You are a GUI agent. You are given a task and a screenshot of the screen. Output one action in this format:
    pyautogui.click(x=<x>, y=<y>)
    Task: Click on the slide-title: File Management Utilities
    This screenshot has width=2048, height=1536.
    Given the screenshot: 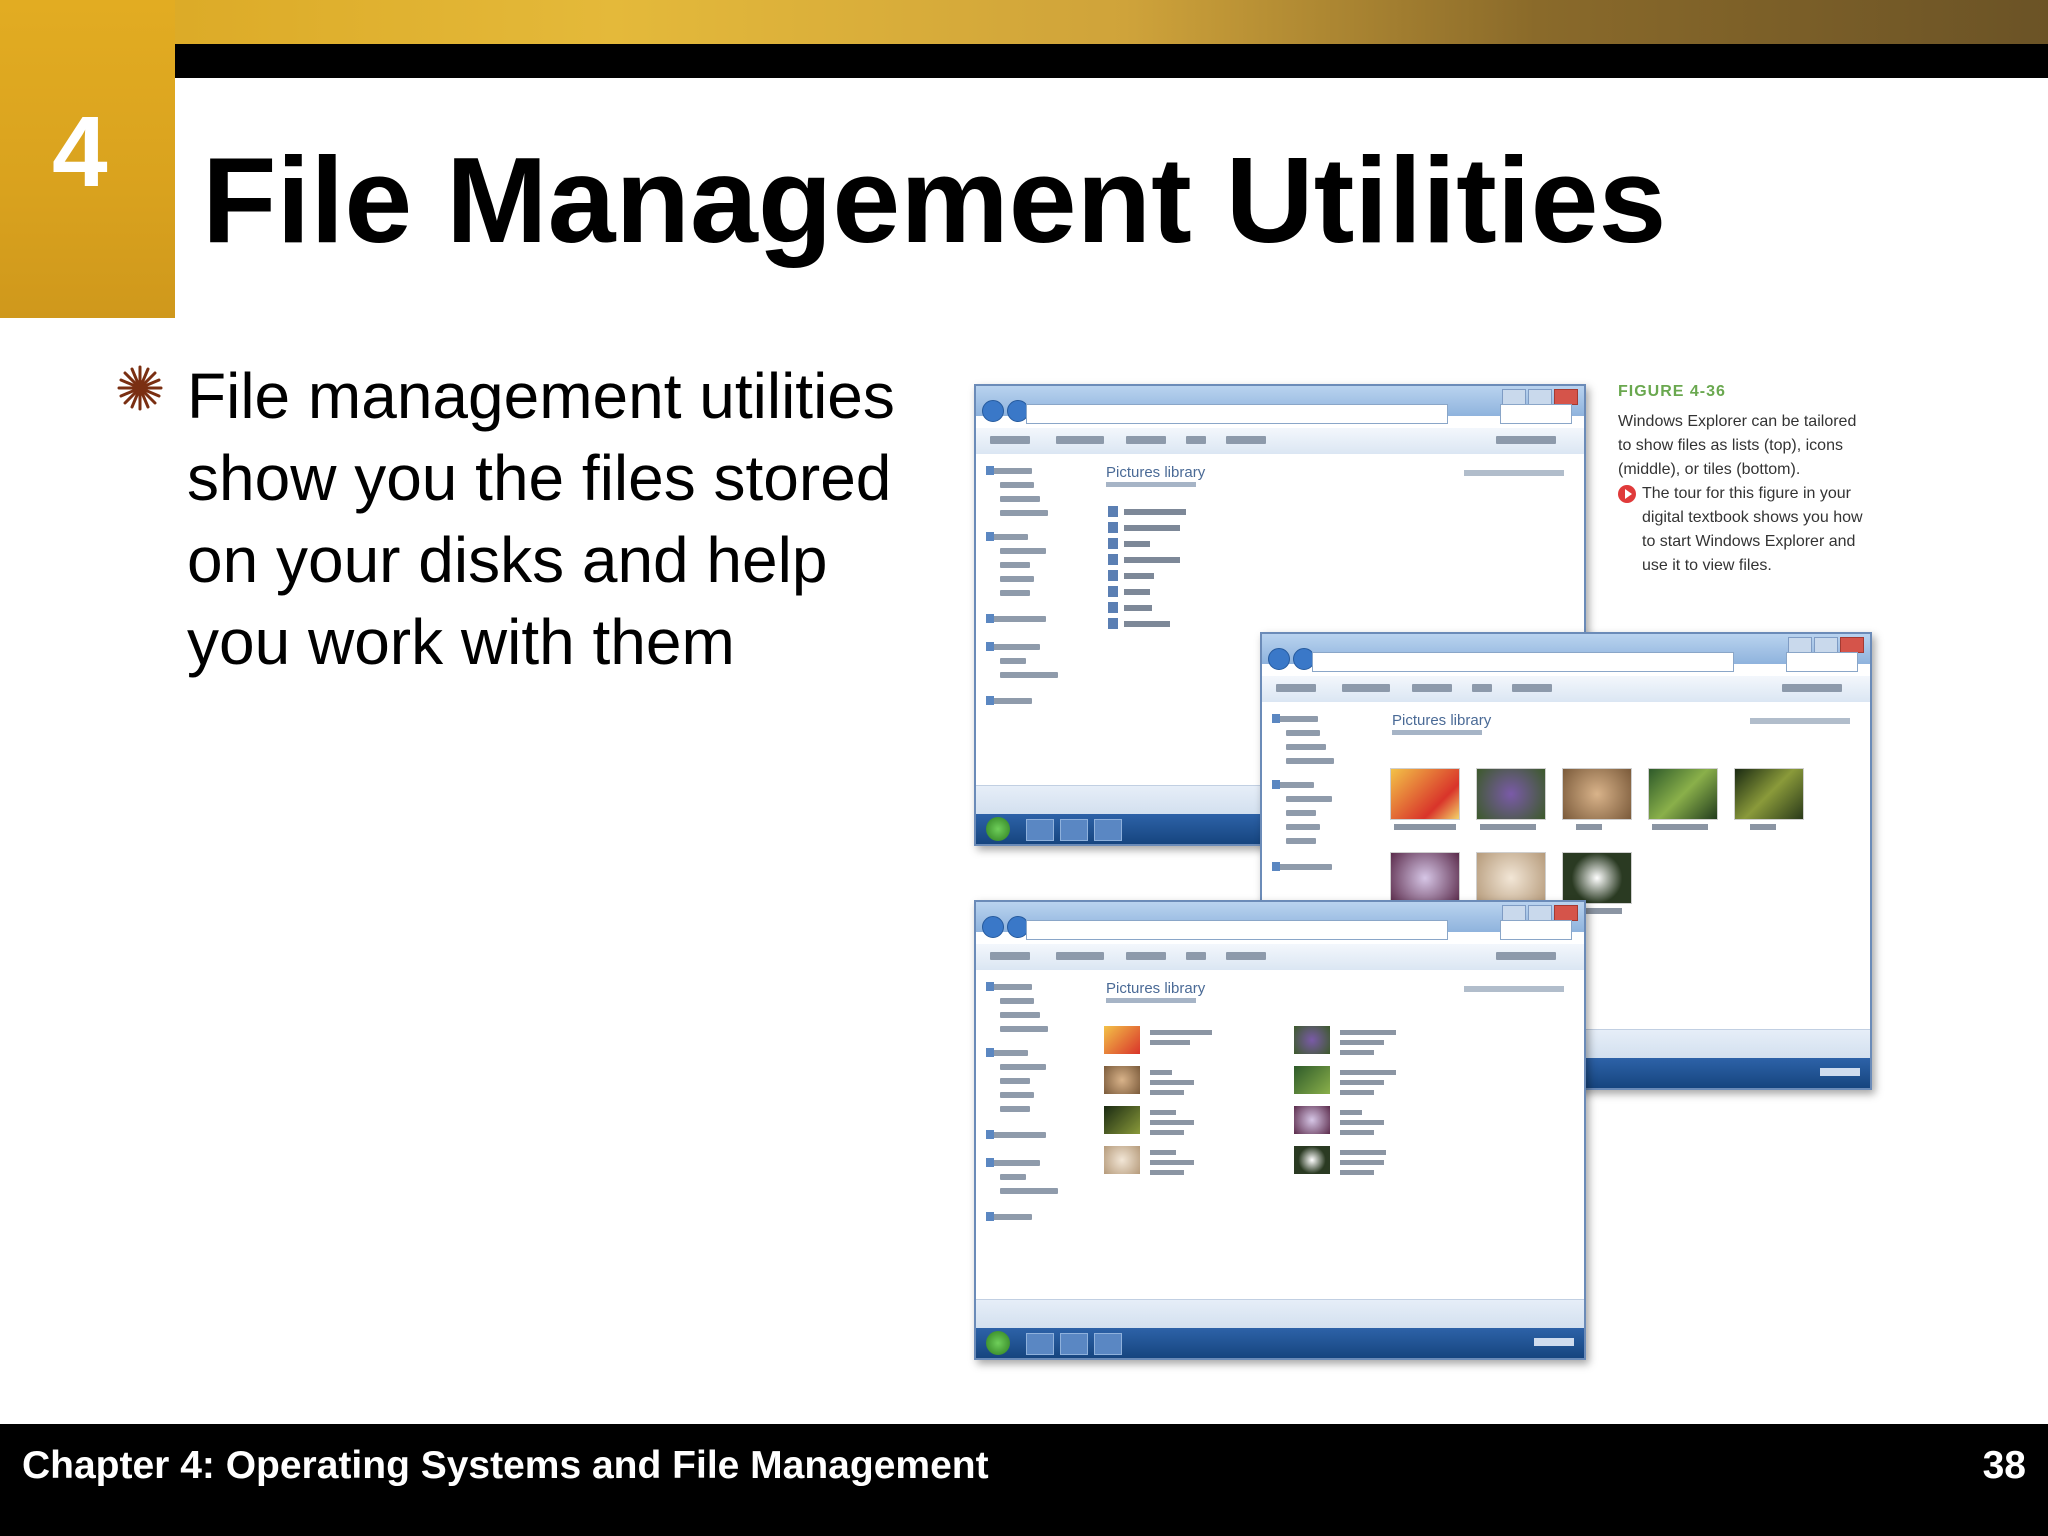 What is the action you would take?
    pyautogui.click(x=934, y=200)
    